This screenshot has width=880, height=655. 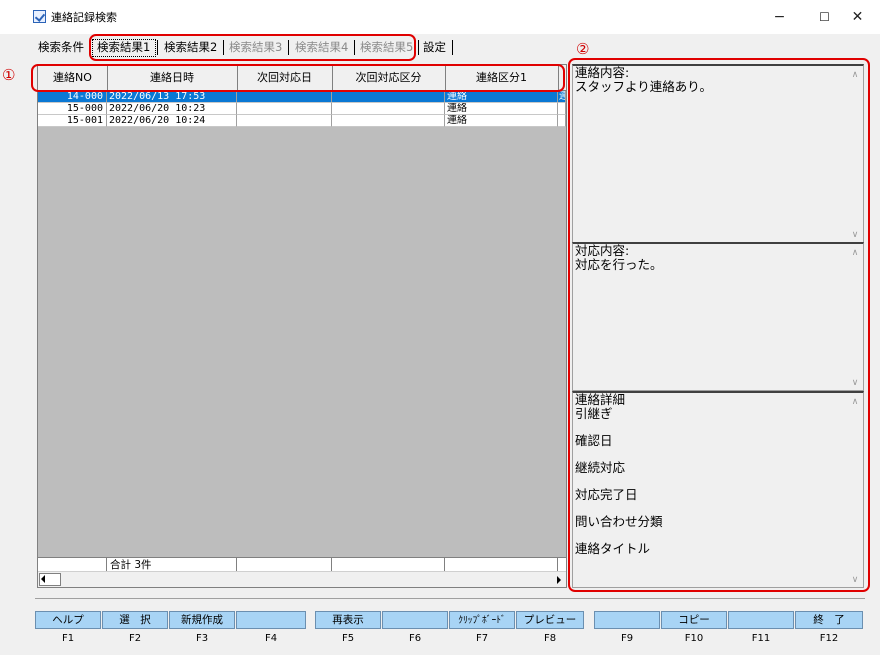 What do you see at coordinates (829, 638) in the screenshot?
I see `fkey-label: F12` at bounding box center [829, 638].